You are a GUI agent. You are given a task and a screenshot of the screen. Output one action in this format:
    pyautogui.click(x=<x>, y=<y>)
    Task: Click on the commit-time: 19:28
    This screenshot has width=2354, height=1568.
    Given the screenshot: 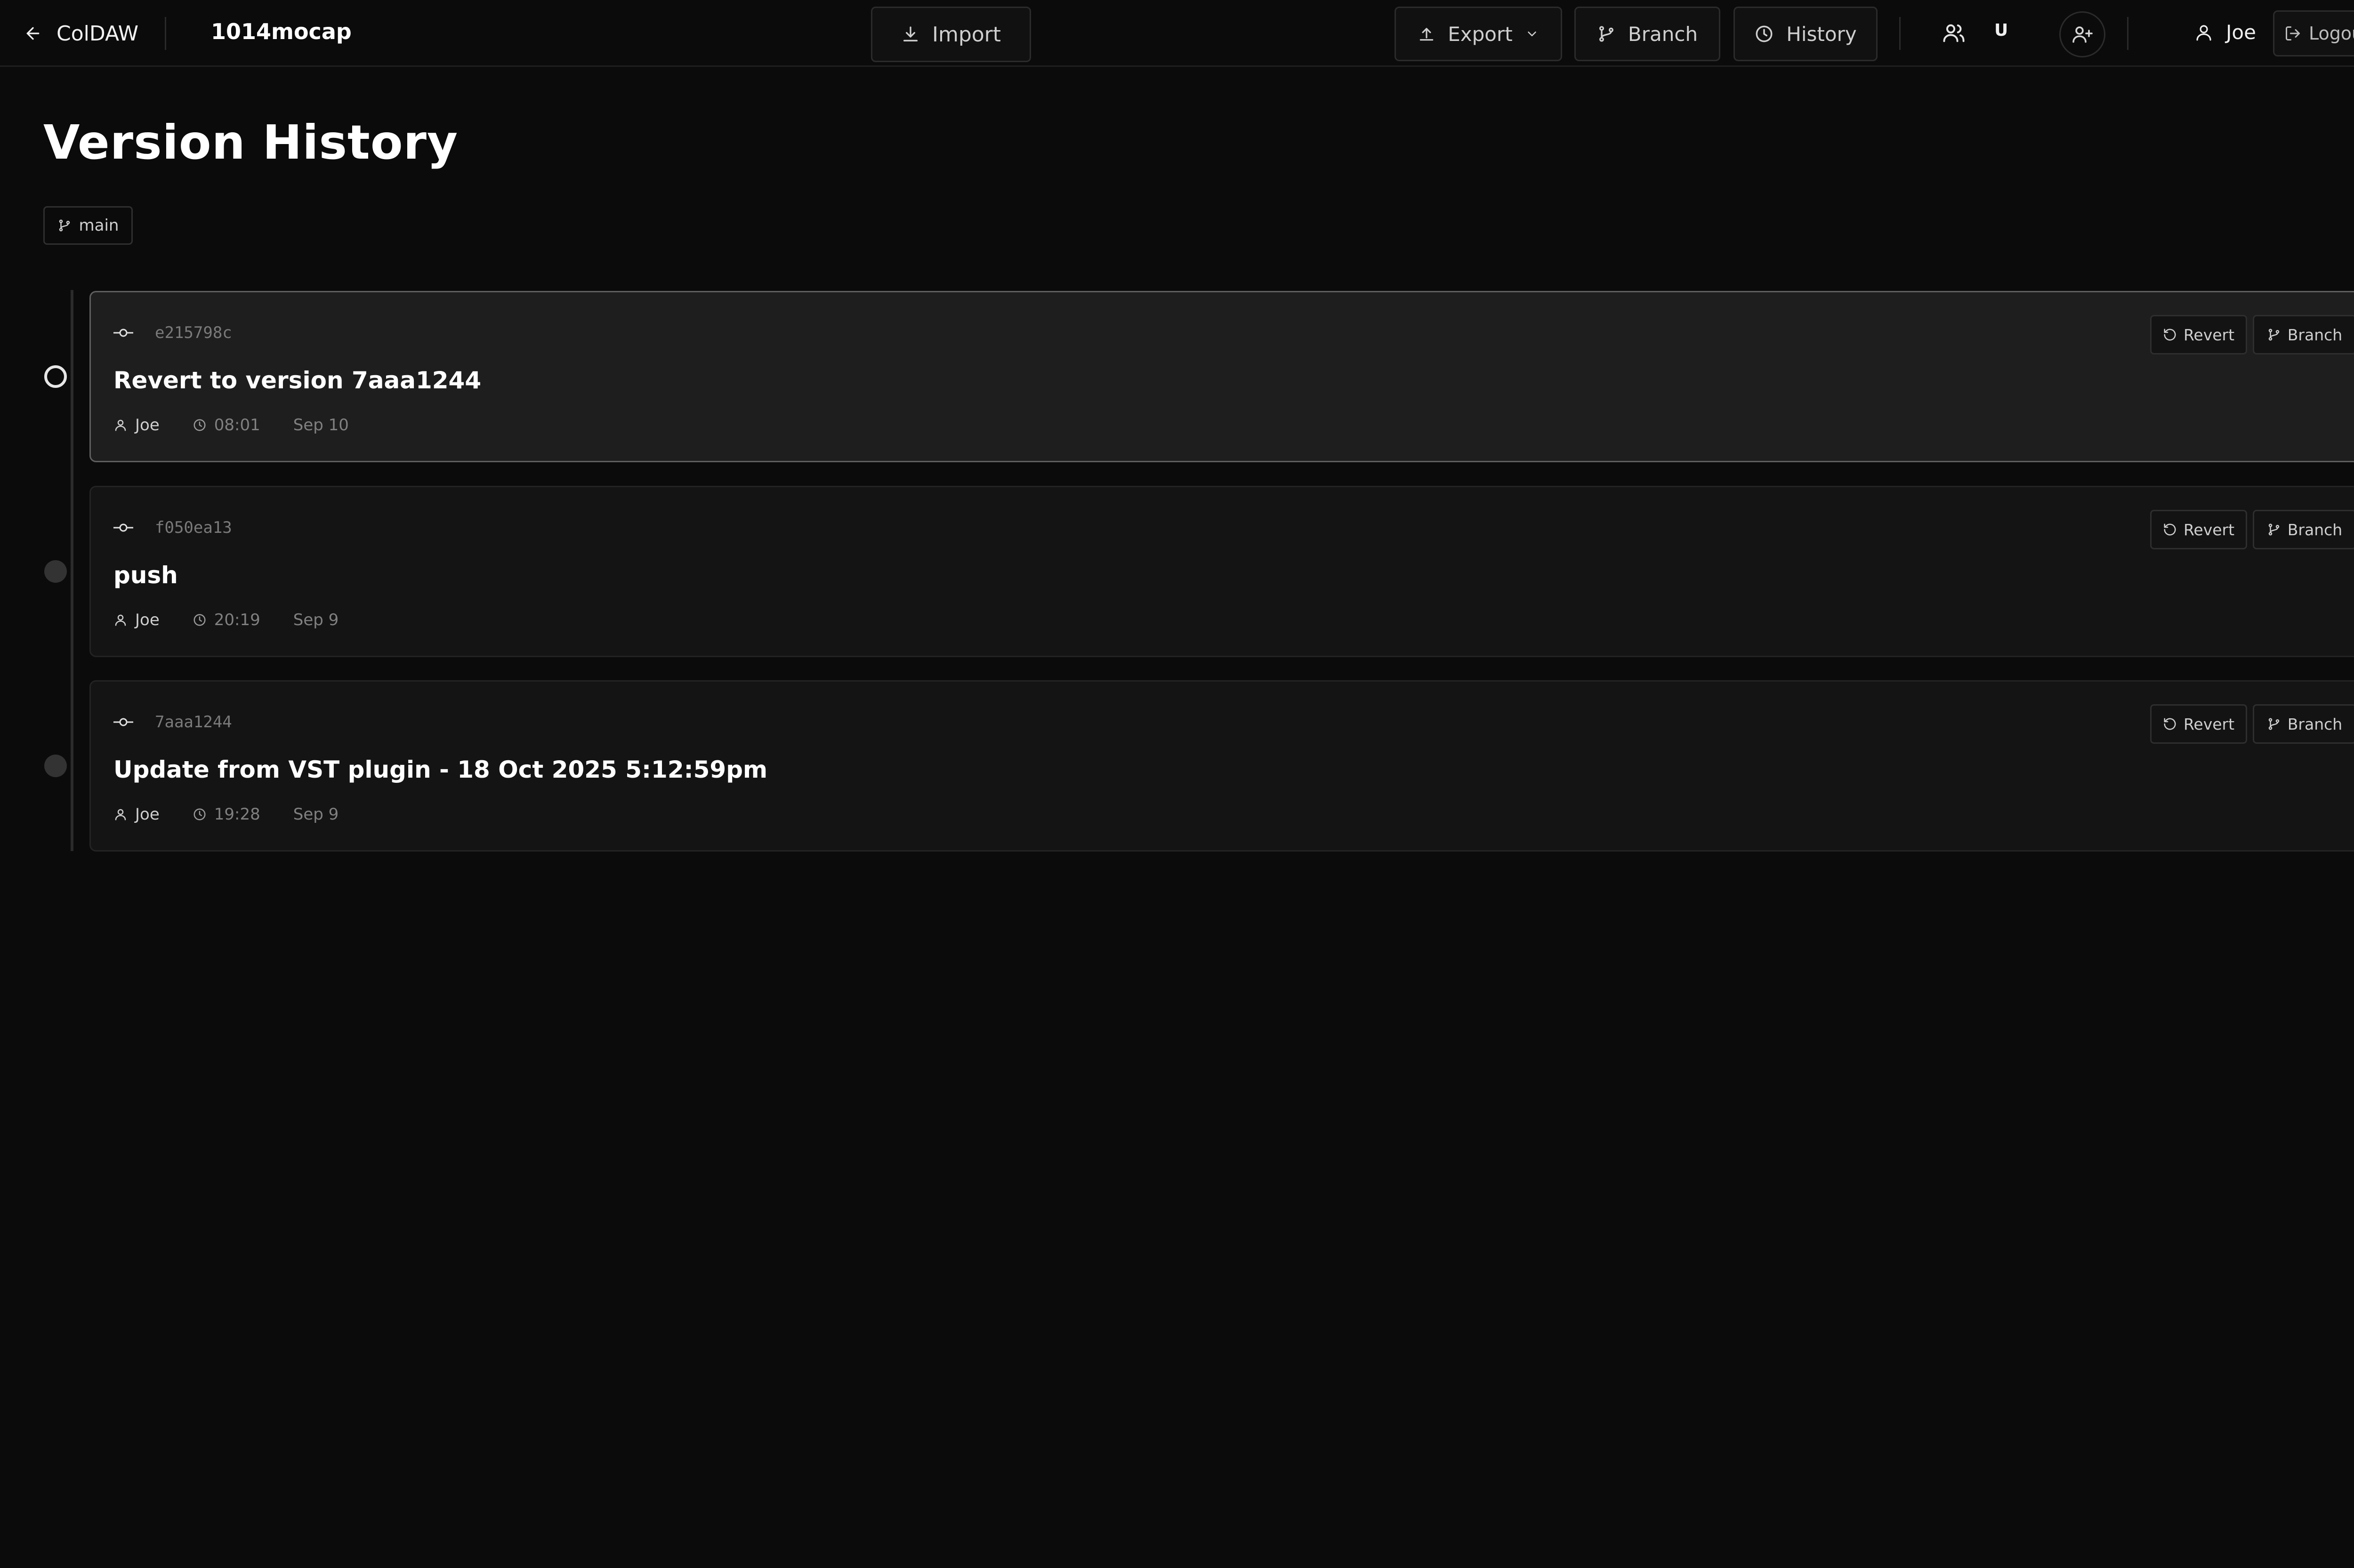 What is the action you would take?
    pyautogui.click(x=226, y=815)
    